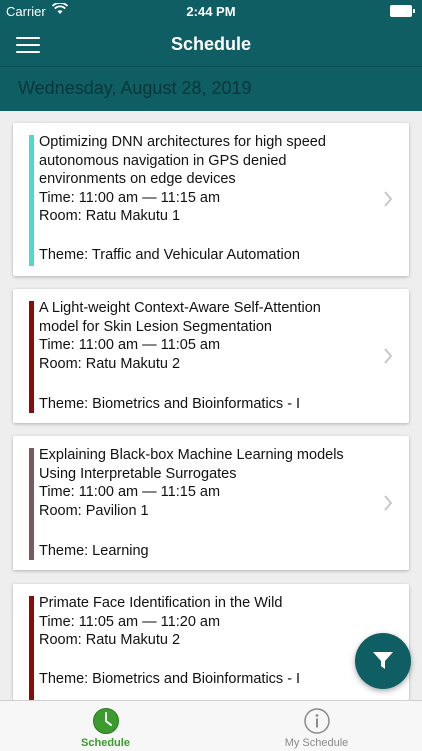 The width and height of the screenshot is (422, 751). What do you see at coordinates (155, 326) in the screenshot?
I see `session-title-line: model for Skin Lesion Segmentation` at bounding box center [155, 326].